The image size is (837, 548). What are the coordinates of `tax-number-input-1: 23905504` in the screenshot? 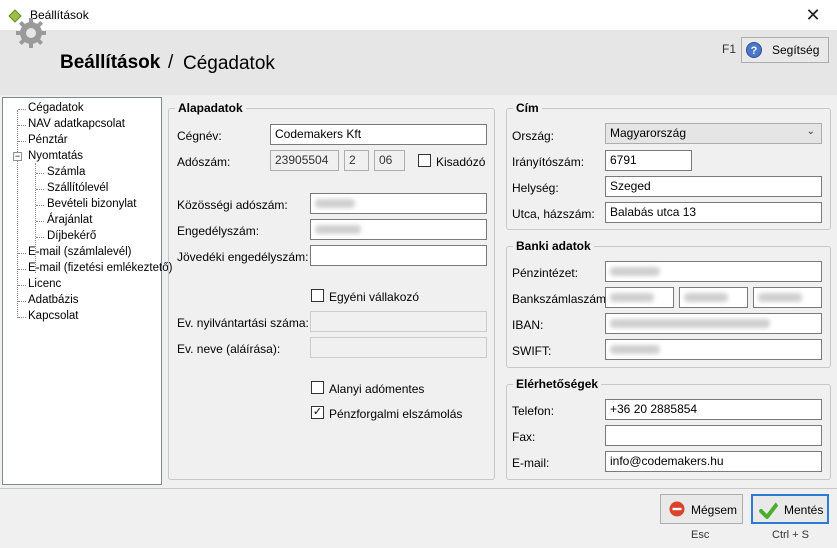 It's located at (304, 160).